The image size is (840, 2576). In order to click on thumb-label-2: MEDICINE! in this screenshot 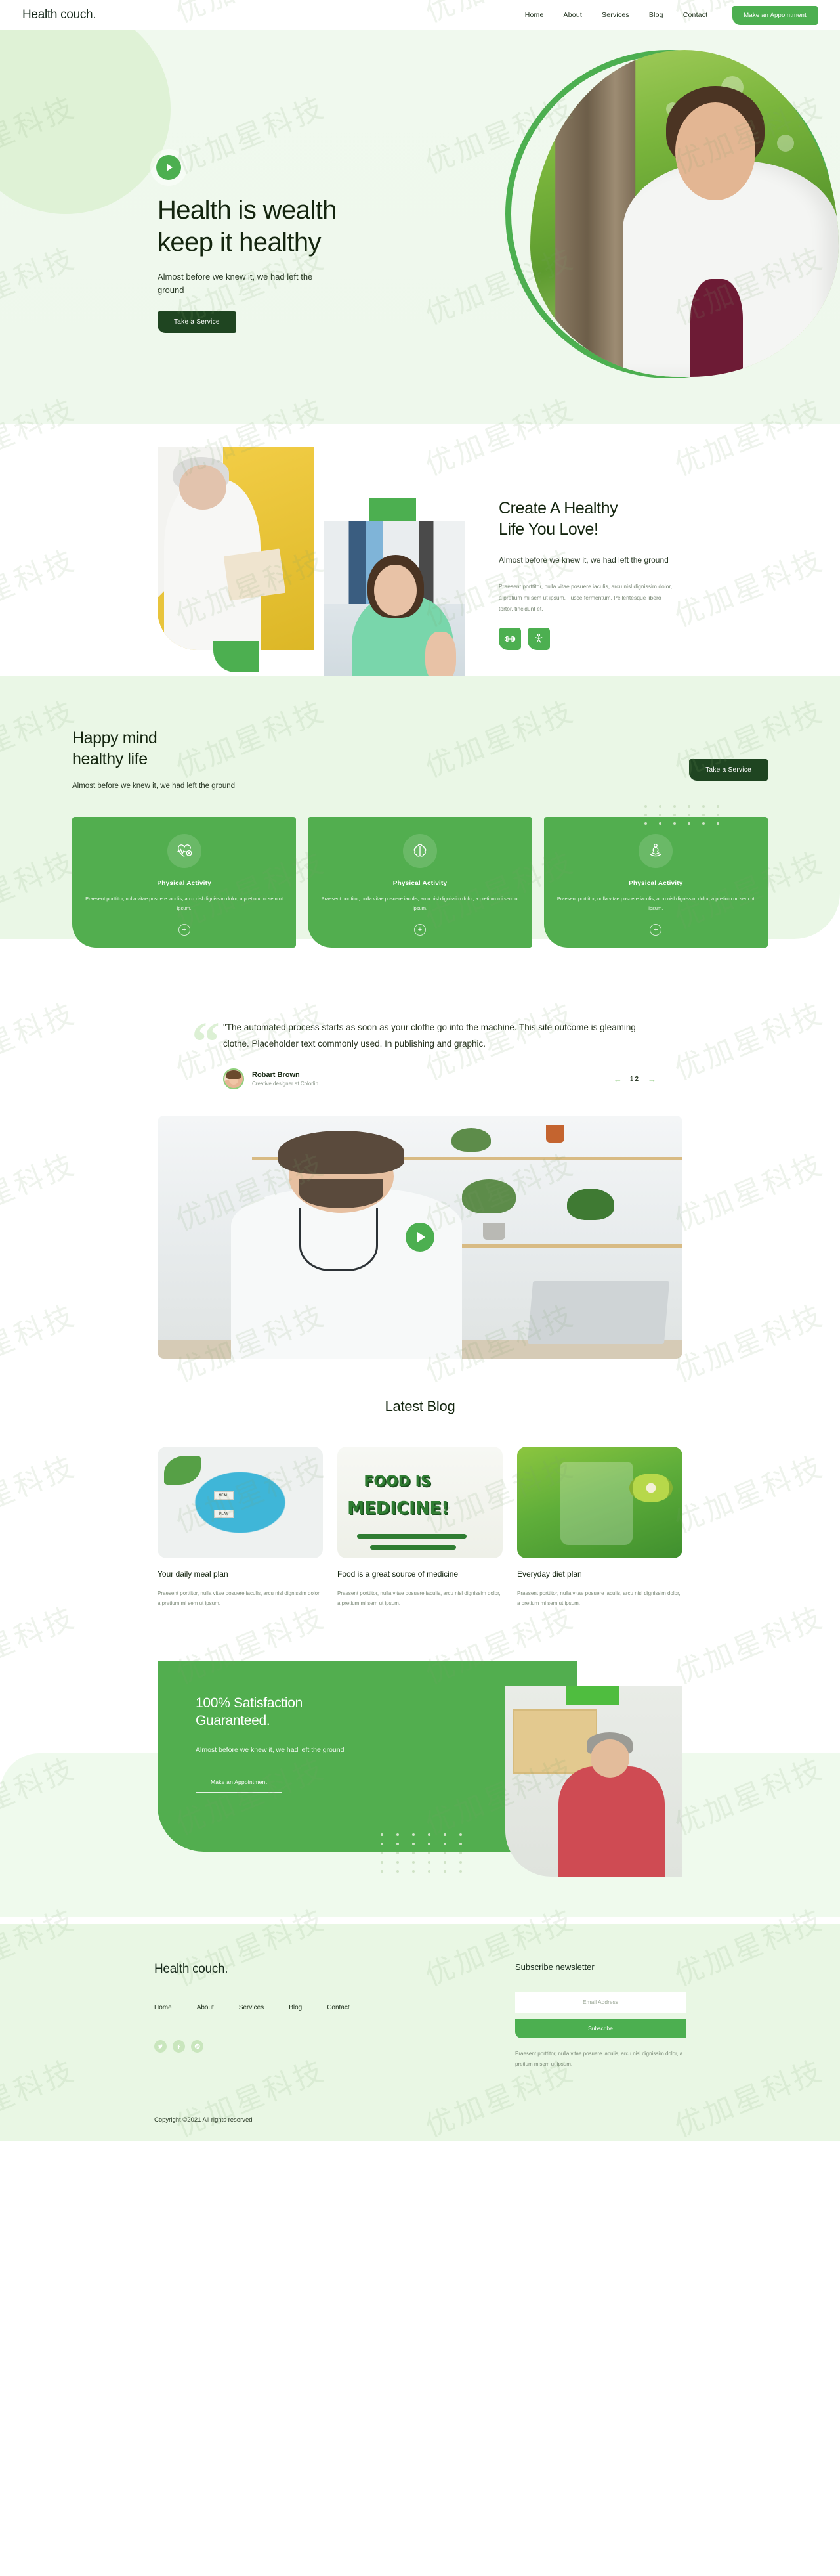, I will do `click(398, 1508)`.